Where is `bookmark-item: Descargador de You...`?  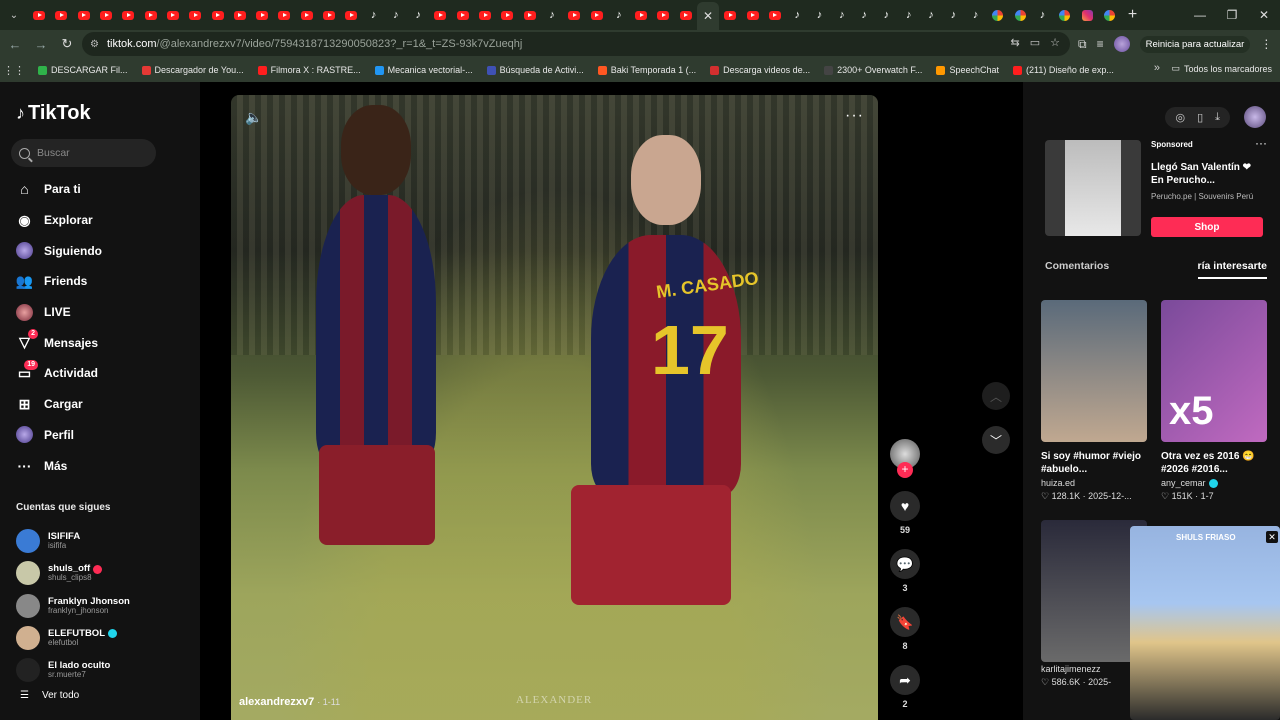 bookmark-item: Descargador de You... is located at coordinates (192, 70).